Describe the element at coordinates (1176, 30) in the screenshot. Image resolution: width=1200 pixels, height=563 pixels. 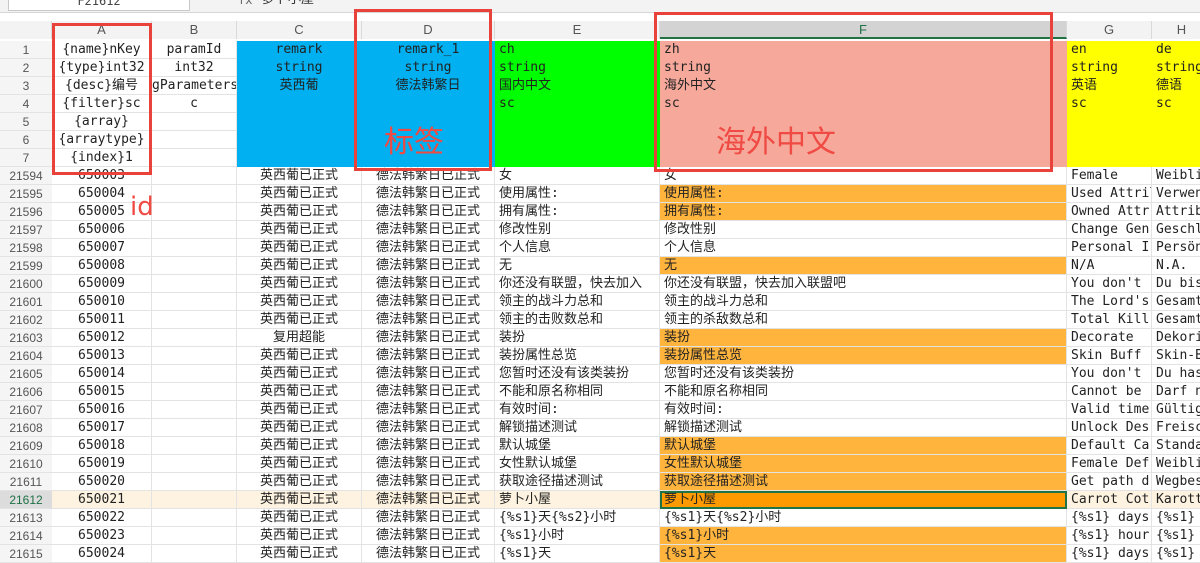
I see `column-header-h: H` at that location.